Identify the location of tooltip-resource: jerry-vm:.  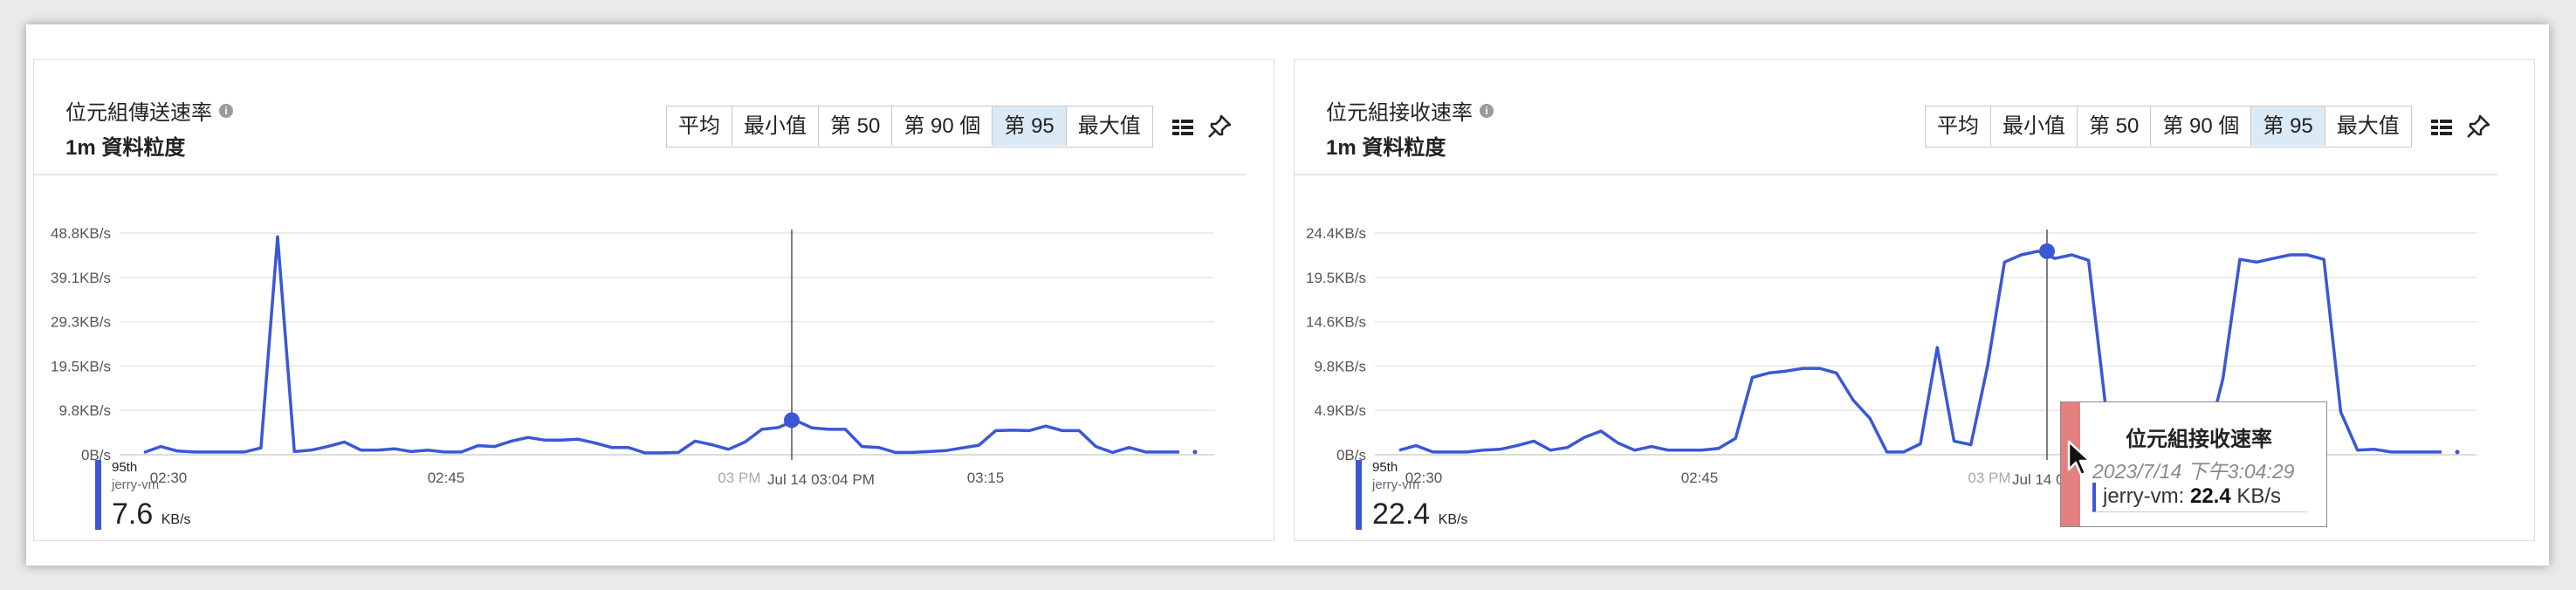
(2146, 496).